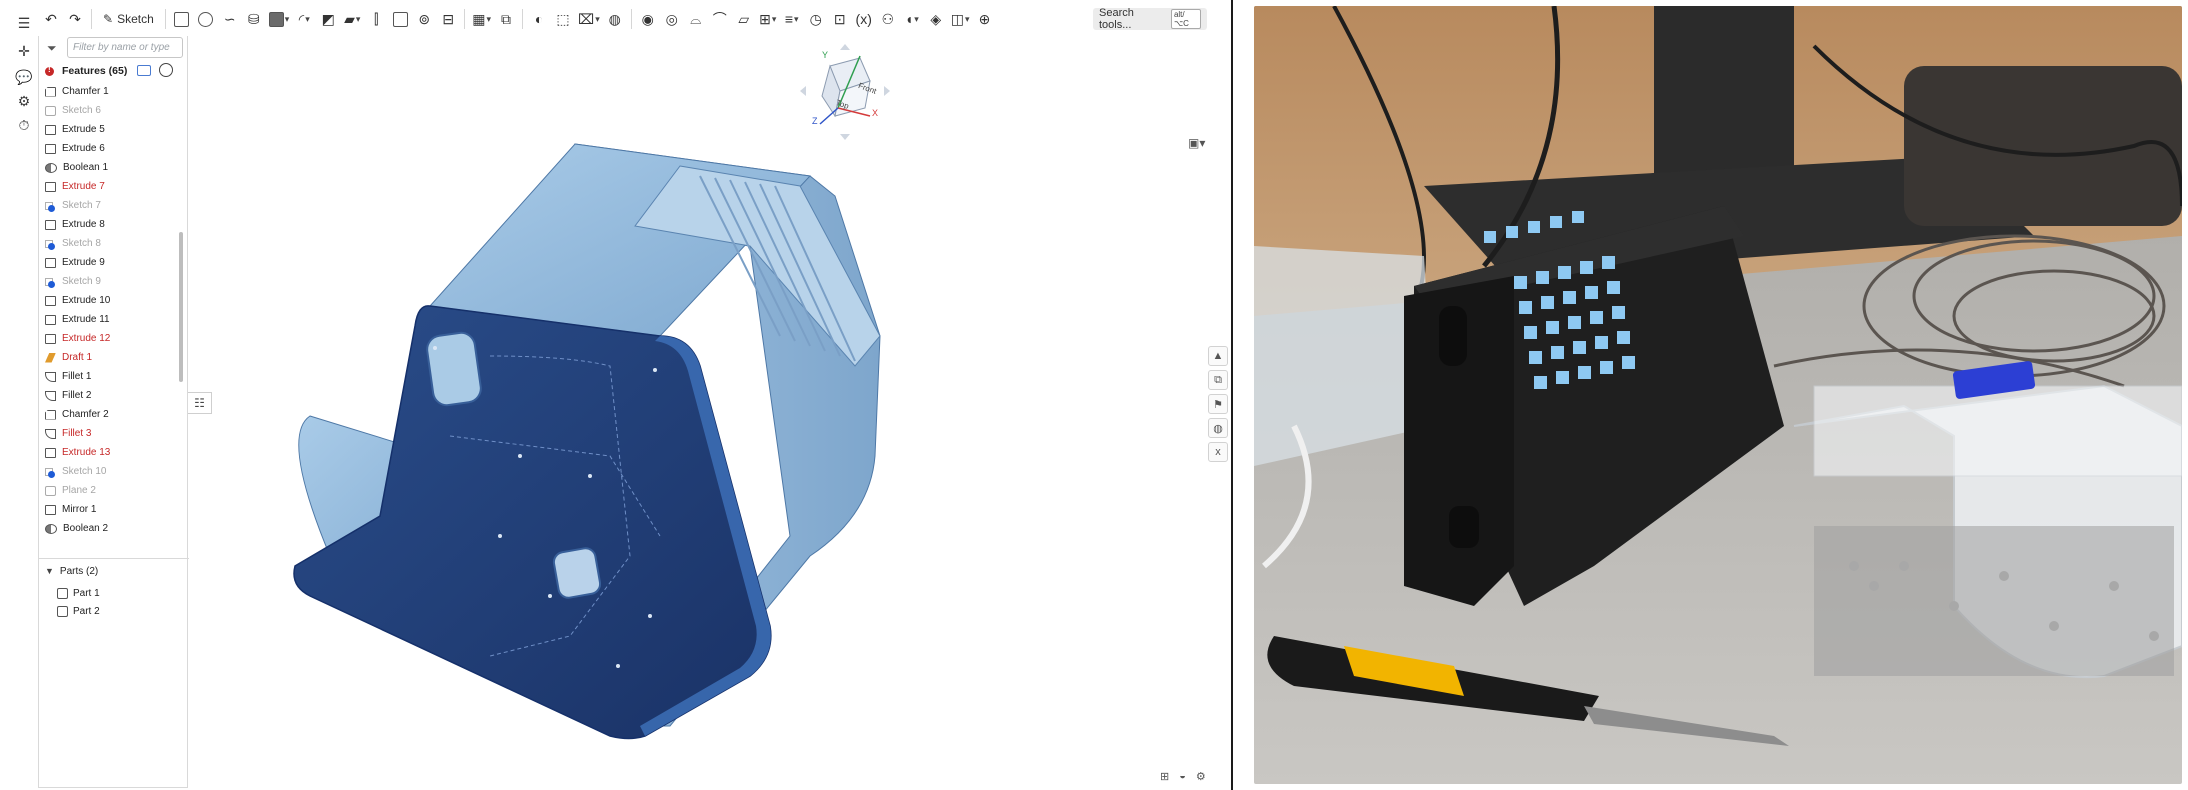 The image size is (2188, 790). Describe the element at coordinates (424, 19) in the screenshot. I see `hole-icon: ⊚` at that location.